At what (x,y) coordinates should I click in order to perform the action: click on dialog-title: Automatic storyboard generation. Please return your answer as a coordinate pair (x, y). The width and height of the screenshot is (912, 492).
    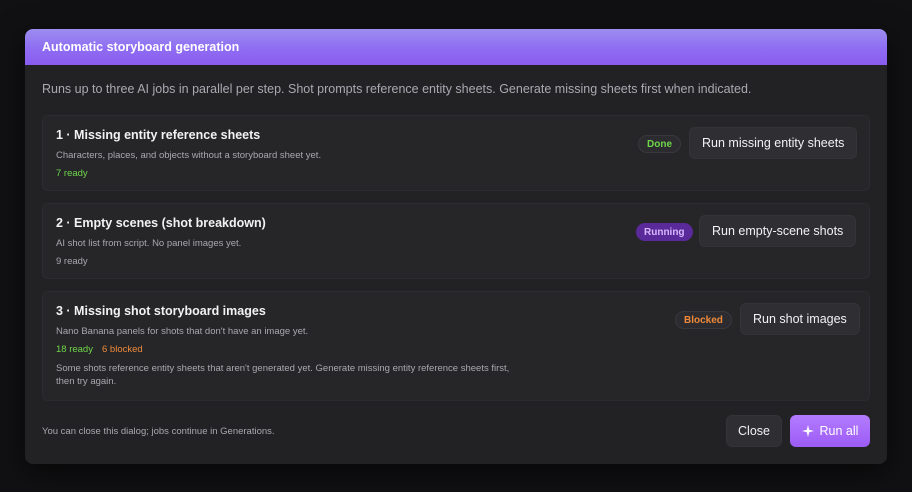
    Looking at the image, I should click on (141, 47).